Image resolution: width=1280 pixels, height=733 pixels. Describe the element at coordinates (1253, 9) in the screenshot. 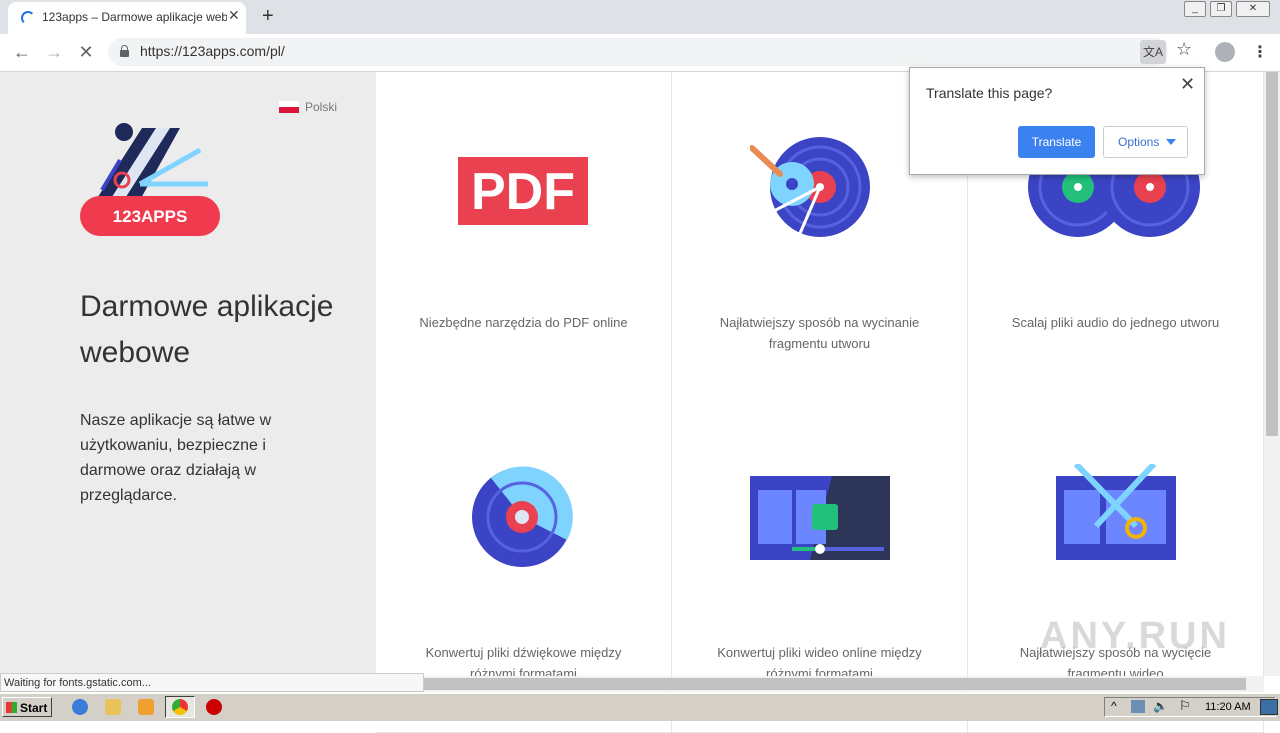

I see `close-window-icon: ✕` at that location.